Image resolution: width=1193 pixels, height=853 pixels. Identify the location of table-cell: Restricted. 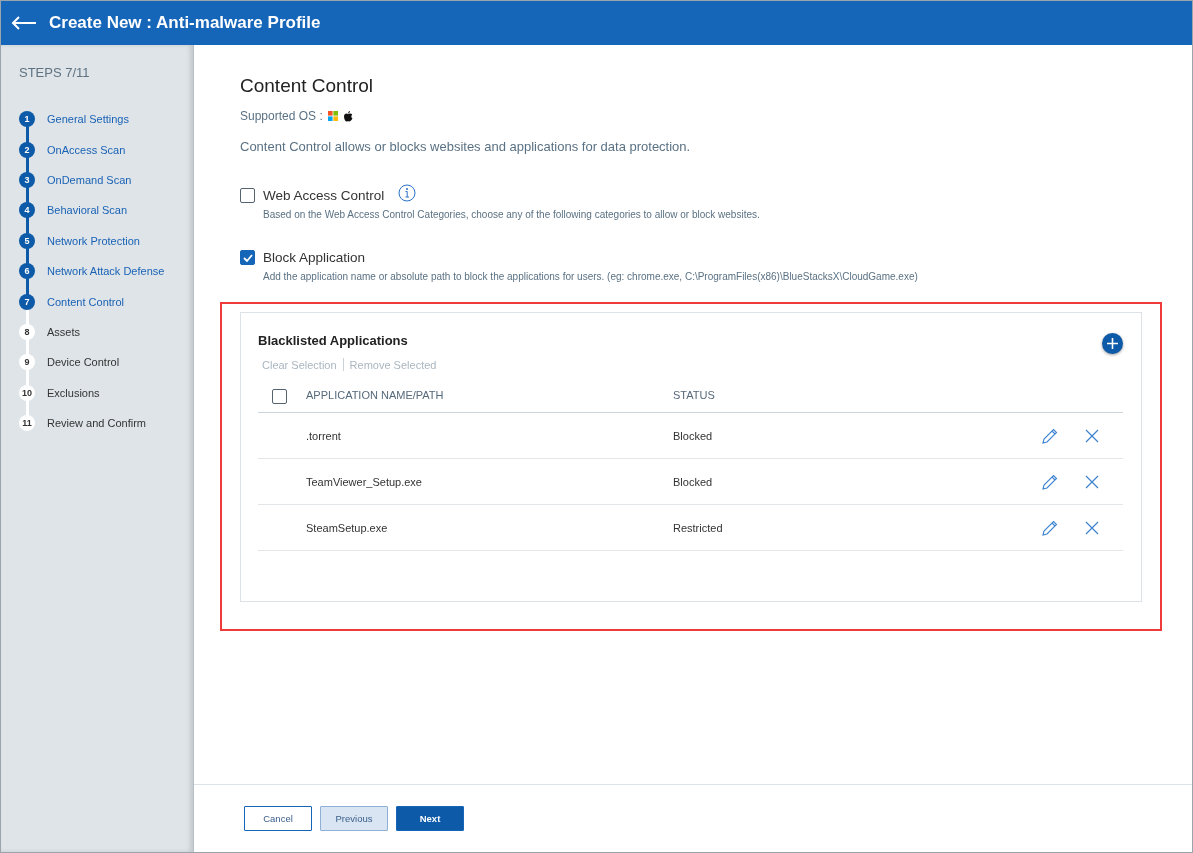
(857, 528).